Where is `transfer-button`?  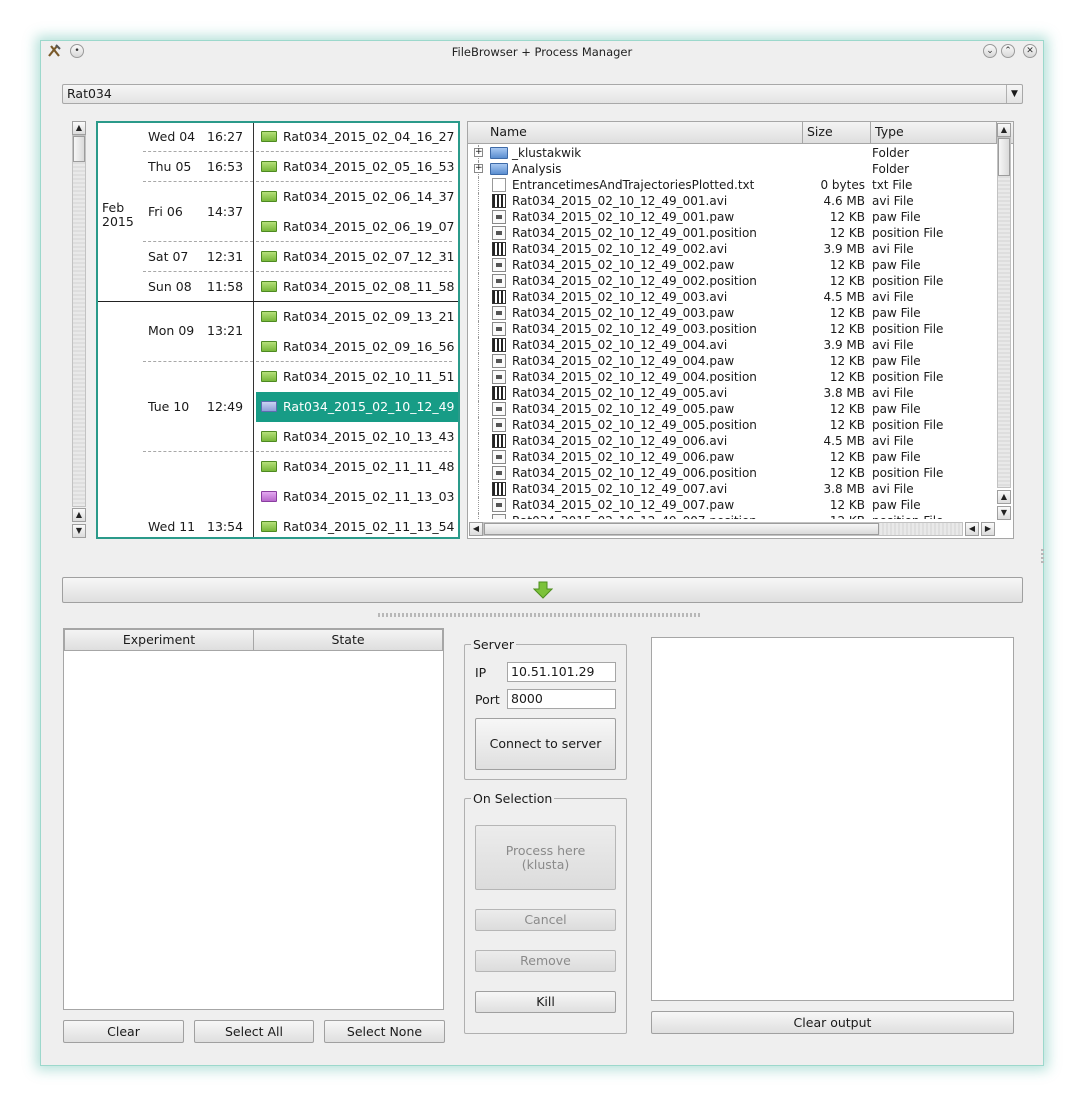 transfer-button is located at coordinates (542, 590).